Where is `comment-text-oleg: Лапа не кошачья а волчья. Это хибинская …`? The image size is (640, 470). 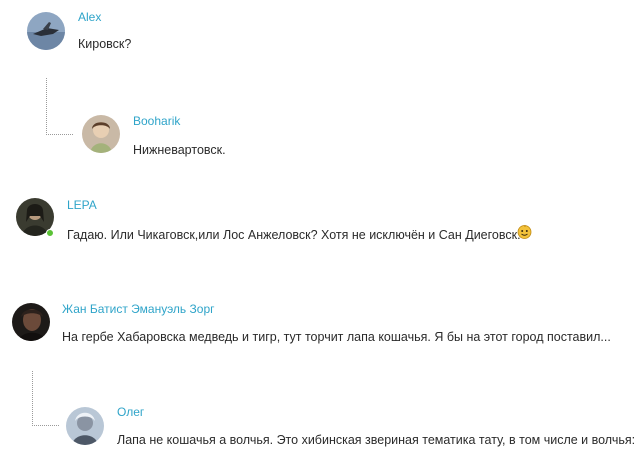
comment-text-oleg: Лапа не кошачья а волчья. Это хибинская … is located at coordinates (376, 440).